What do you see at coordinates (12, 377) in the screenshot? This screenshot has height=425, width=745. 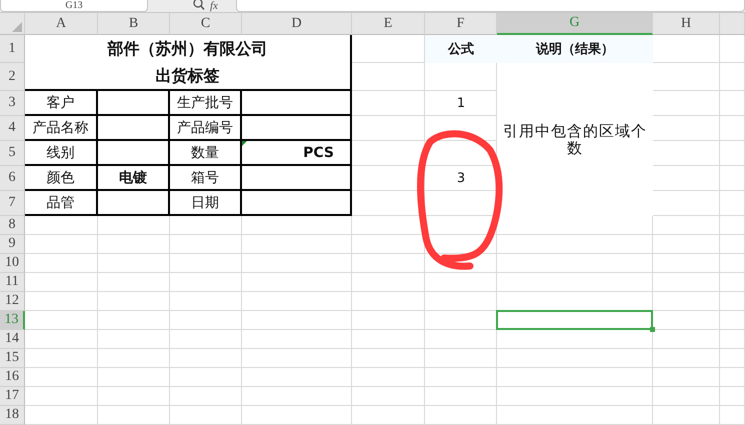 I see `row-header: 16` at bounding box center [12, 377].